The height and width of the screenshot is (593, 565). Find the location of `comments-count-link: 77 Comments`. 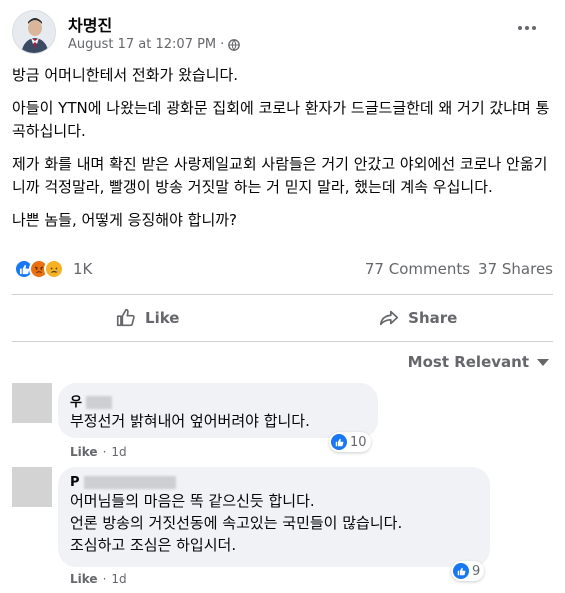

comments-count-link: 77 Comments is located at coordinates (417, 269).